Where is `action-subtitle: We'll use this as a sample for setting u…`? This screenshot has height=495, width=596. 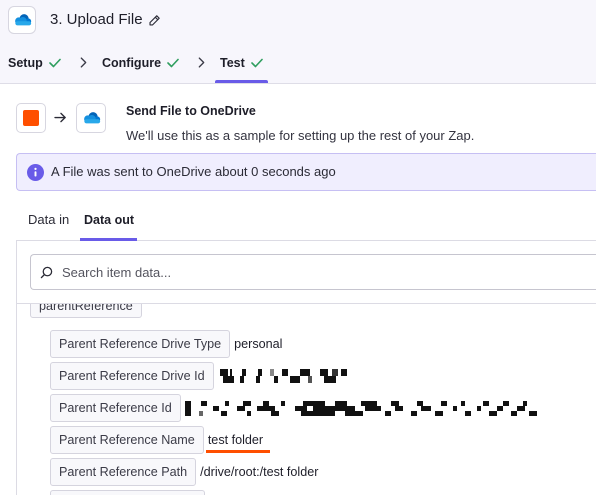 action-subtitle: We'll use this as a sample for setting u… is located at coordinates (300, 135).